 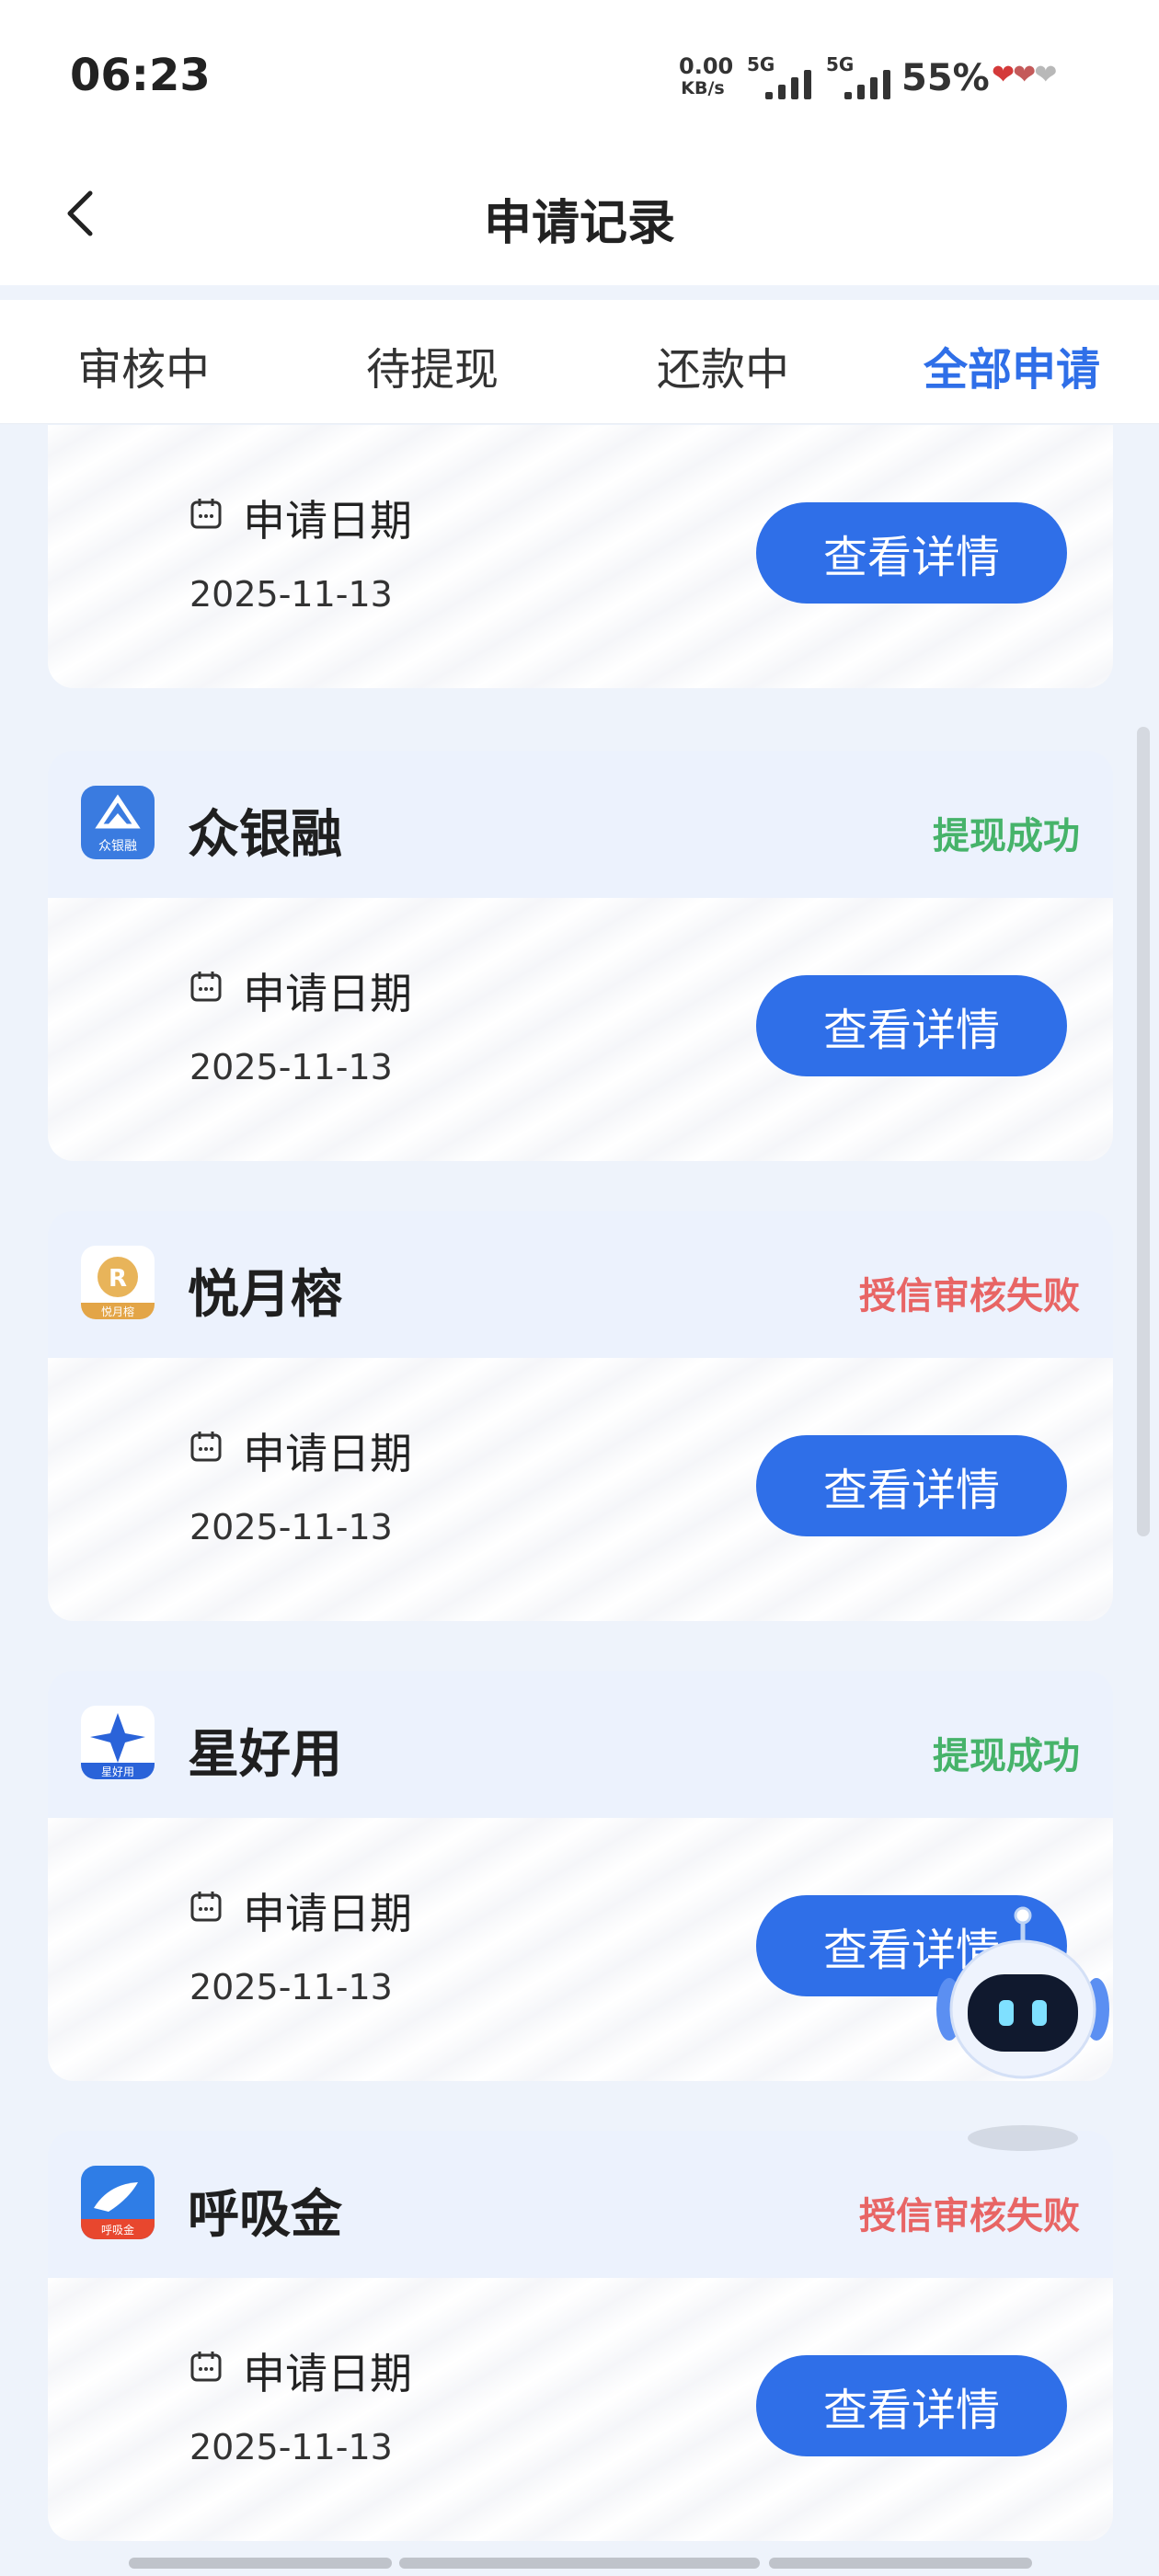 I want to click on network-speed-value: 0.00, so click(x=706, y=66).